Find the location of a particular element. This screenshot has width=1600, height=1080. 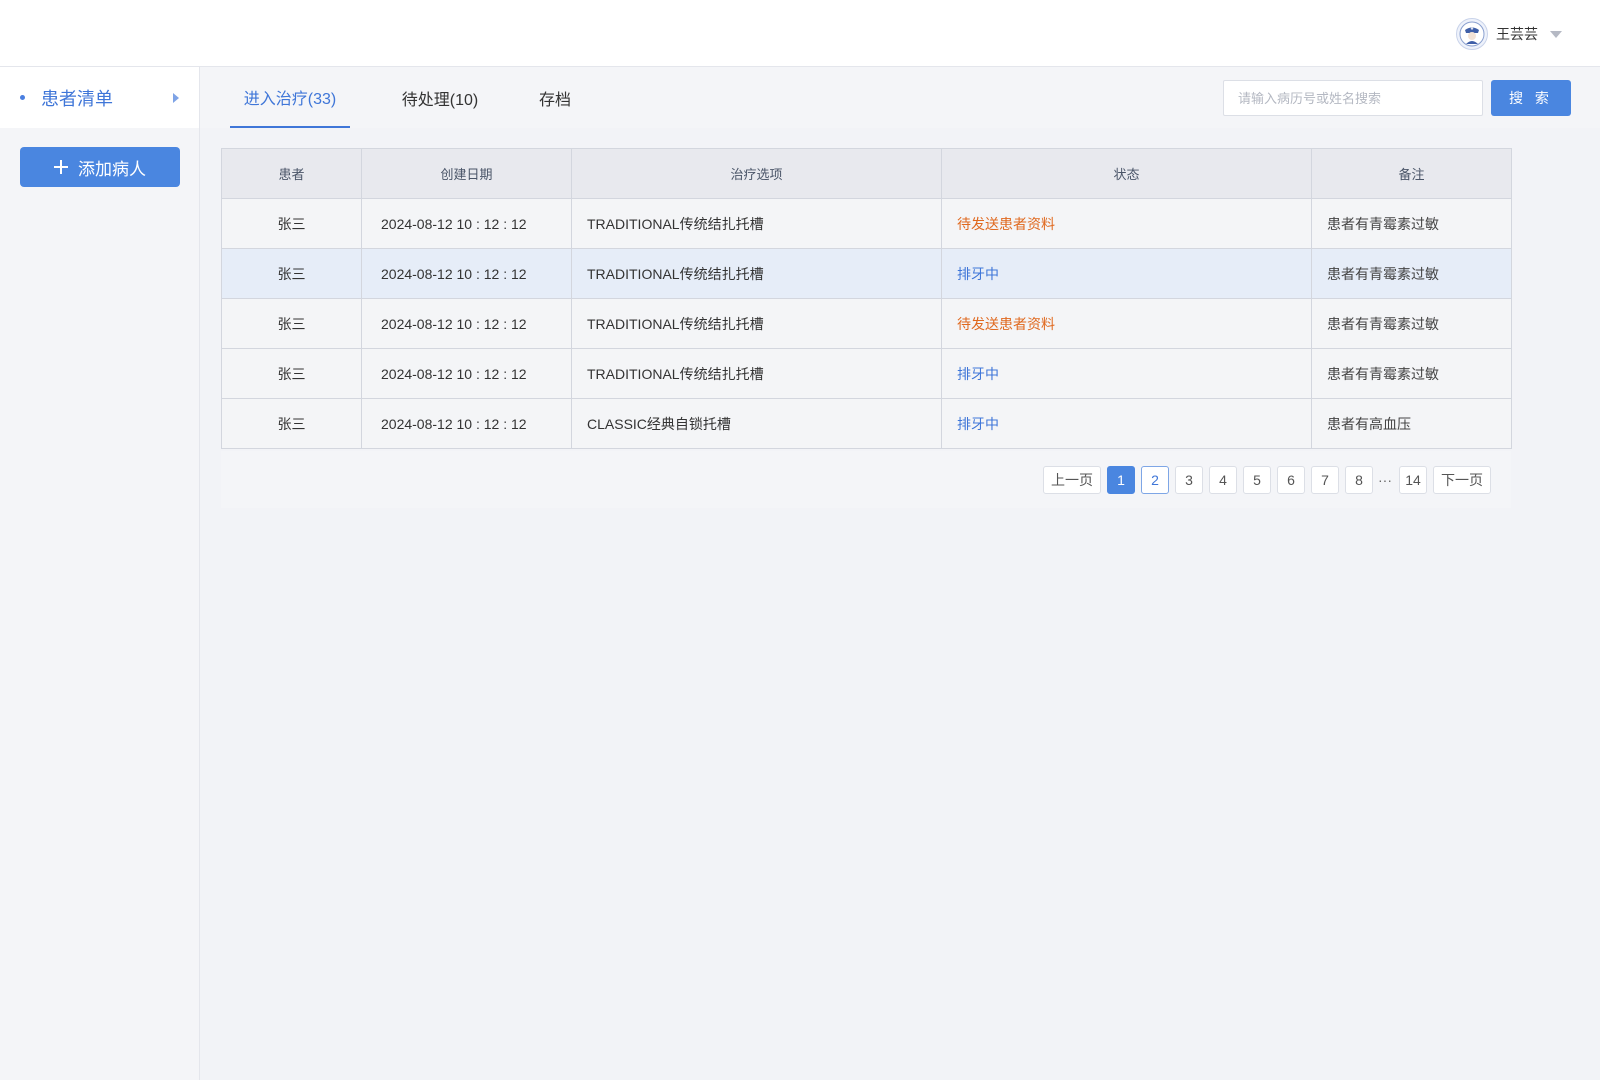

column-header-note: 备注 is located at coordinates (1411, 173).